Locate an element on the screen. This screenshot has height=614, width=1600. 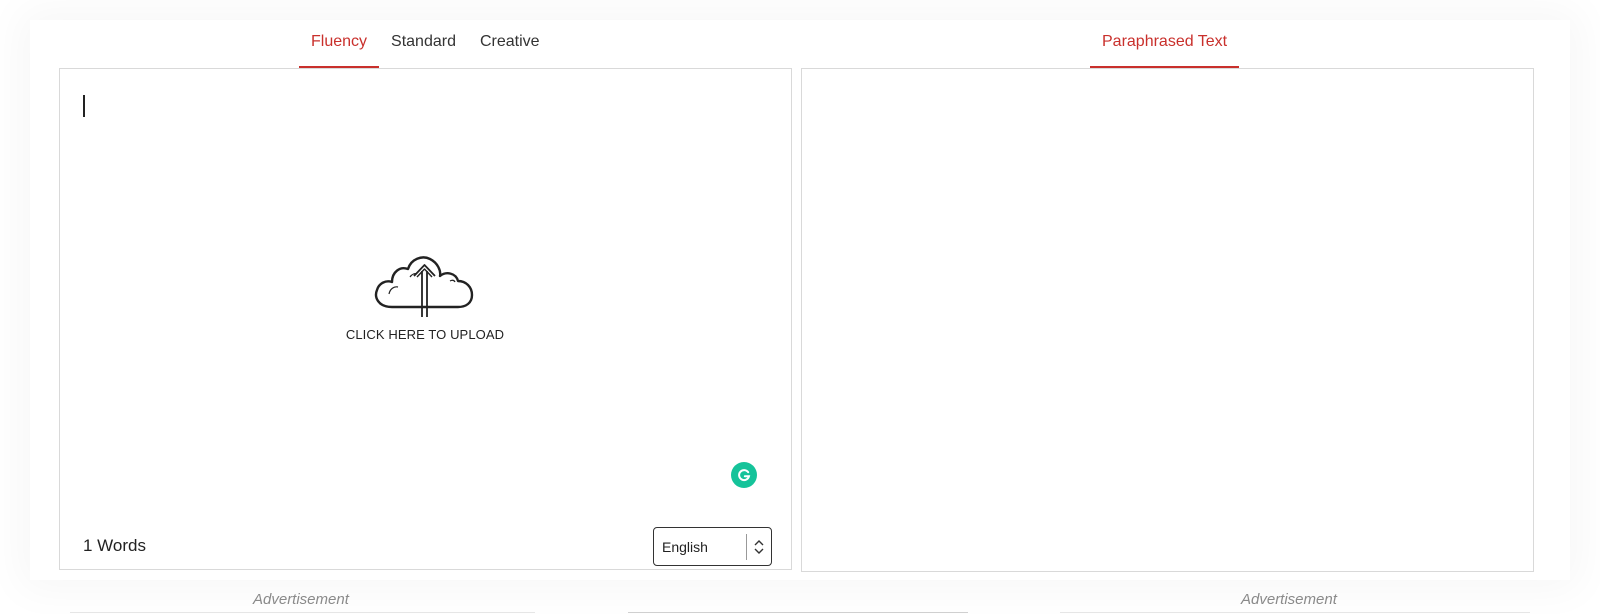
ad-slot-center is located at coordinates (798, 612).